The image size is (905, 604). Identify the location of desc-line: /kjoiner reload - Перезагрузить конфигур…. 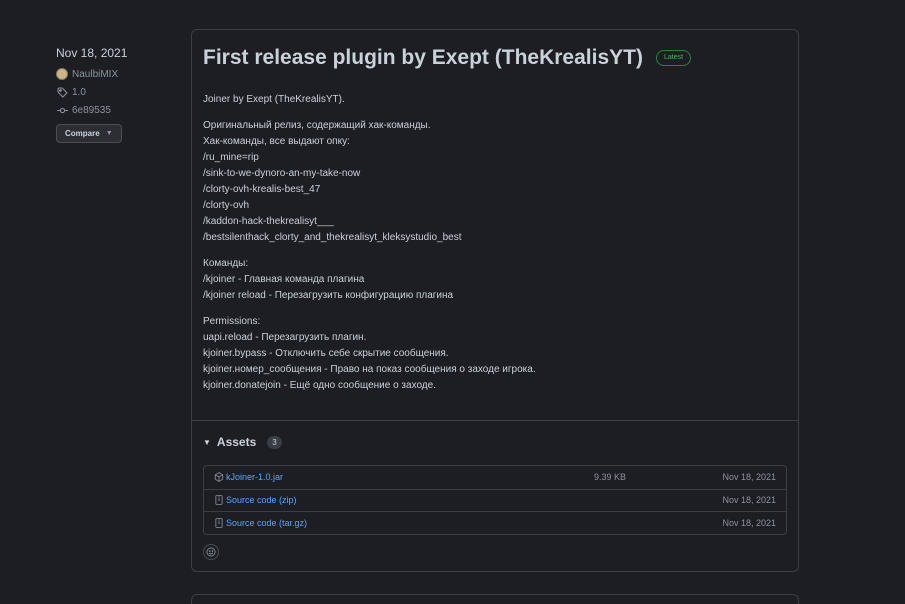
(328, 295).